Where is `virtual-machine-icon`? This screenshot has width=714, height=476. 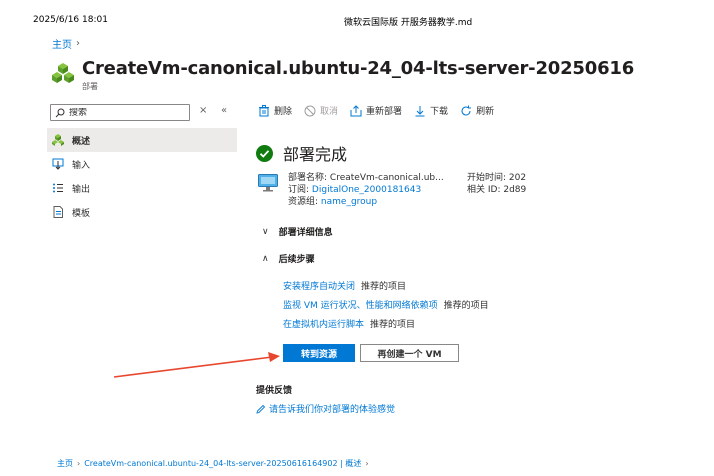
virtual-machine-icon is located at coordinates (268, 183).